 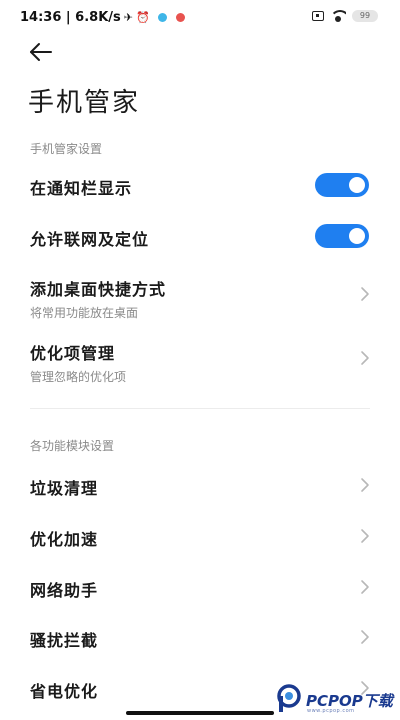 What do you see at coordinates (200, 637) in the screenshot?
I see `setting-harassment-blocking: 骚扰拦截` at bounding box center [200, 637].